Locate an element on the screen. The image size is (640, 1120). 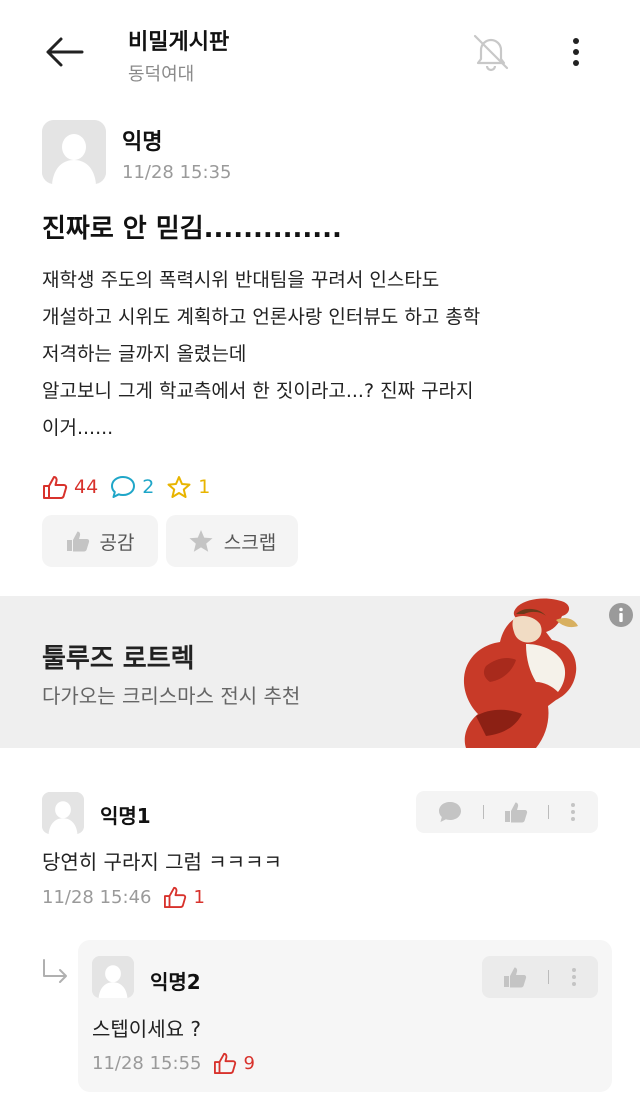
comment-like-button is located at coordinates (516, 812).